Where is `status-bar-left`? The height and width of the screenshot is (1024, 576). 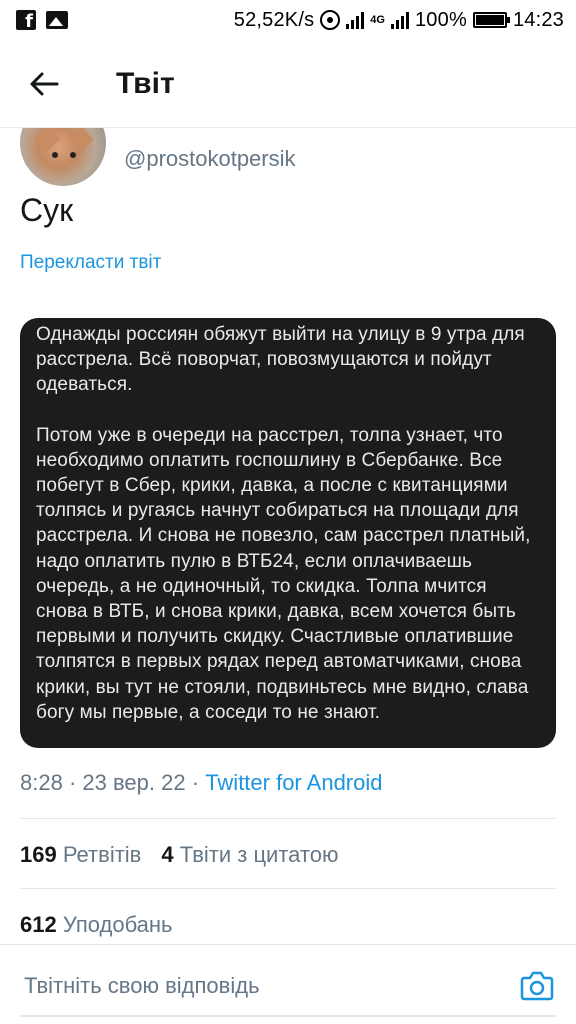
status-bar-left is located at coordinates (42, 21).